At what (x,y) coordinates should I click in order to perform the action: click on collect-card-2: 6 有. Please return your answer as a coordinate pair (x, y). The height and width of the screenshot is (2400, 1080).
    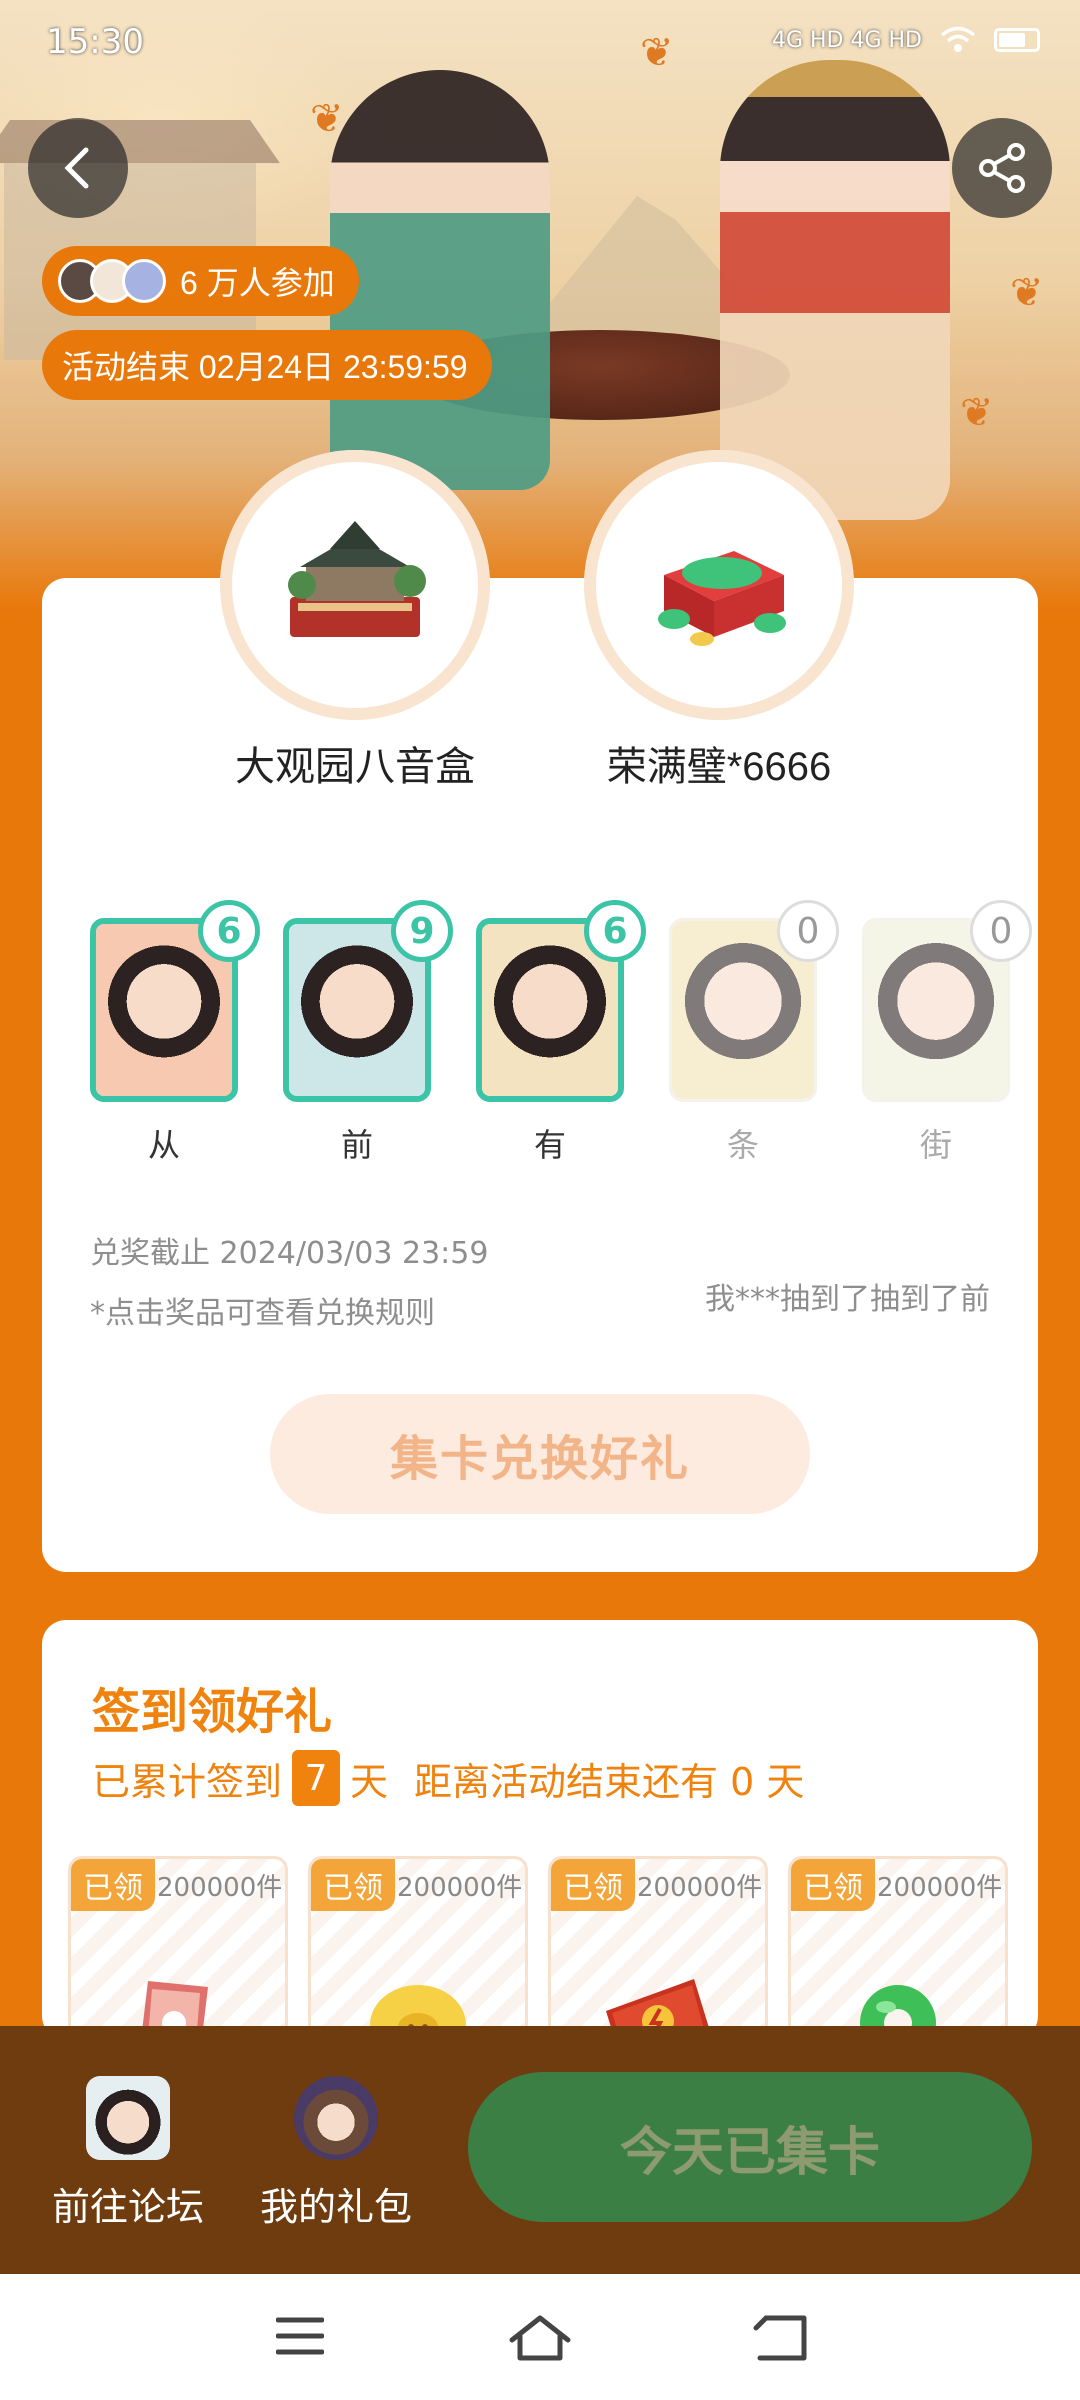
    Looking at the image, I should click on (561, 1033).